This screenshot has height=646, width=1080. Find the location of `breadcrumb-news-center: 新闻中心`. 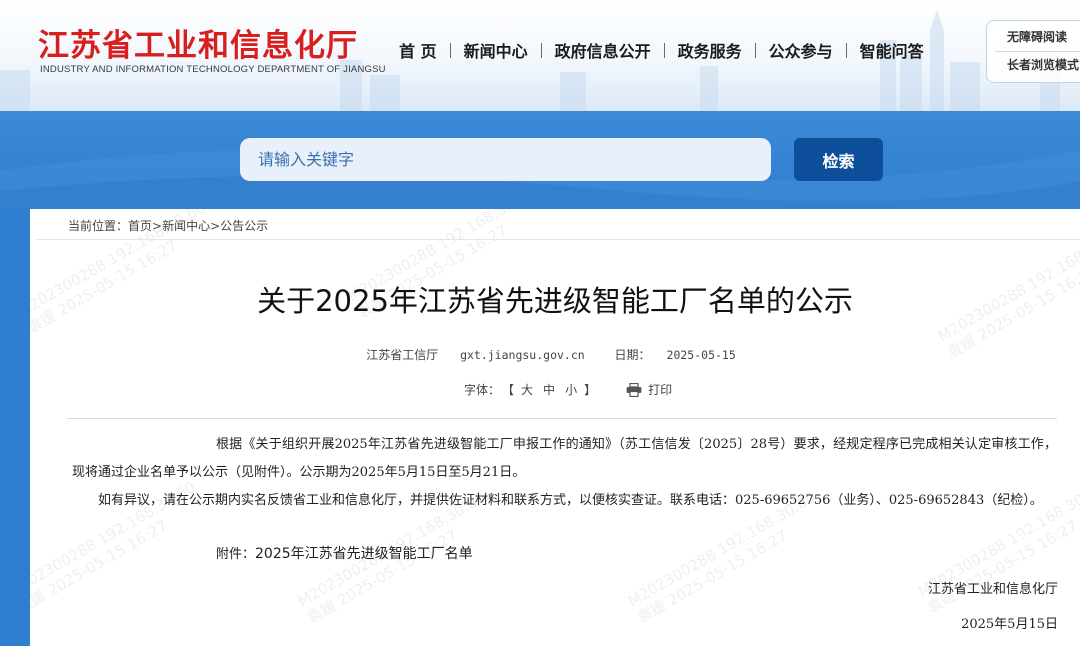

breadcrumb-news-center: 新闻中心 is located at coordinates (186, 226).